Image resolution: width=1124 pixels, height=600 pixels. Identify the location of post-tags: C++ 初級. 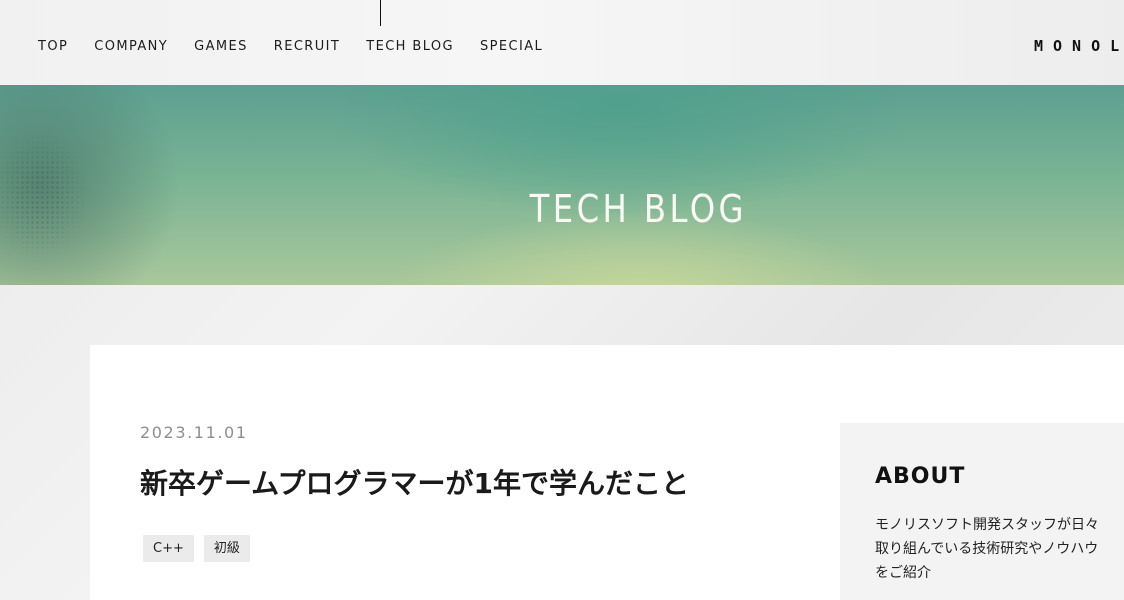
(196, 548).